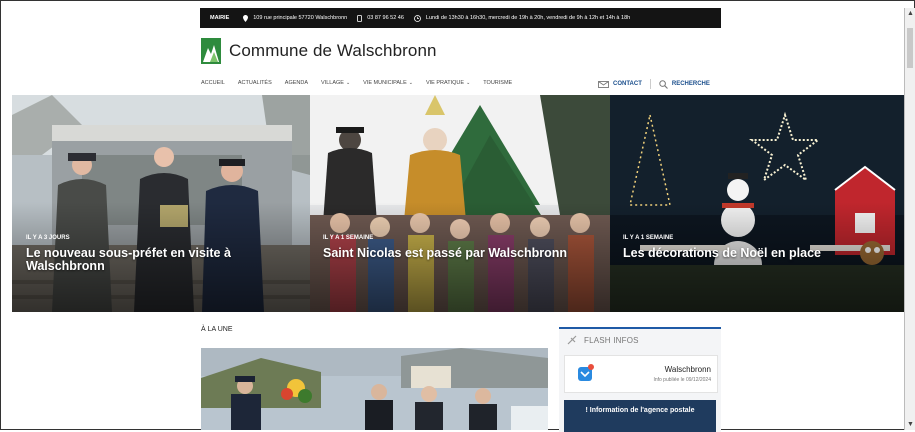 This screenshot has width=915, height=432. I want to click on flash-card-title: Walschbronn, so click(687, 369).